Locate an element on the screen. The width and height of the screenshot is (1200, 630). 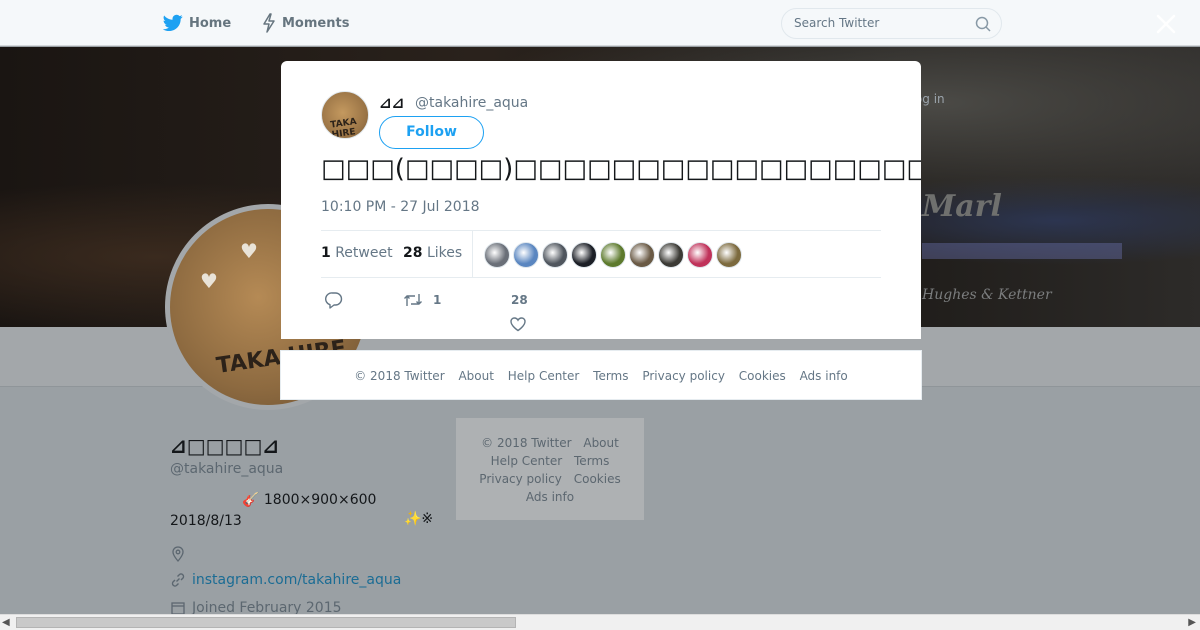
tweet-author-handle: @takahire_aqua is located at coordinates (471, 103).